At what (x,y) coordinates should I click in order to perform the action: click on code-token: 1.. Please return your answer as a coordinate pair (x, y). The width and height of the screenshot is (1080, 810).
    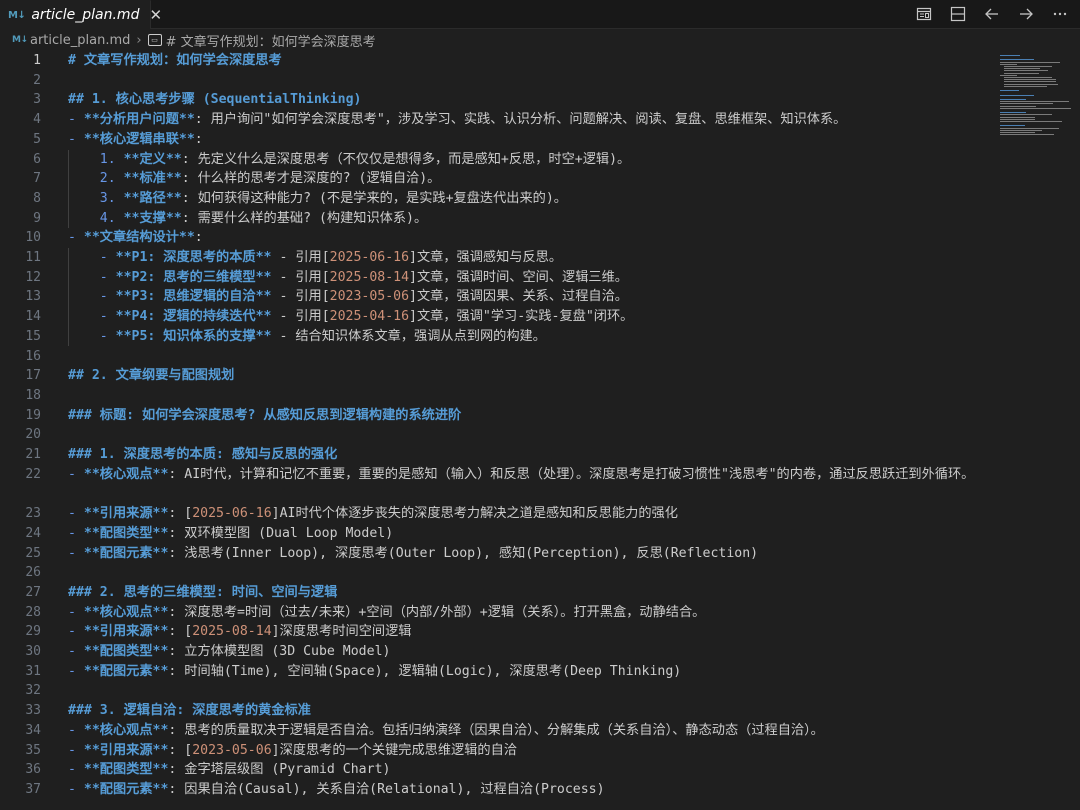
    Looking at the image, I should click on (96, 159).